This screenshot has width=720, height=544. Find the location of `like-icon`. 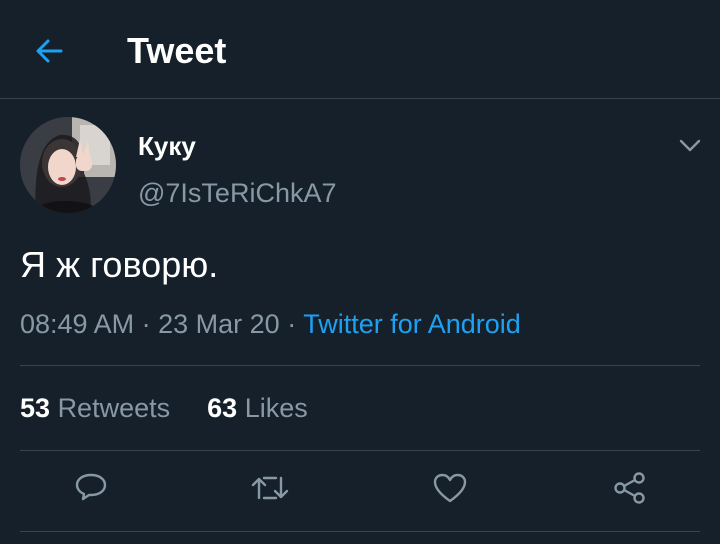

like-icon is located at coordinates (450, 488).